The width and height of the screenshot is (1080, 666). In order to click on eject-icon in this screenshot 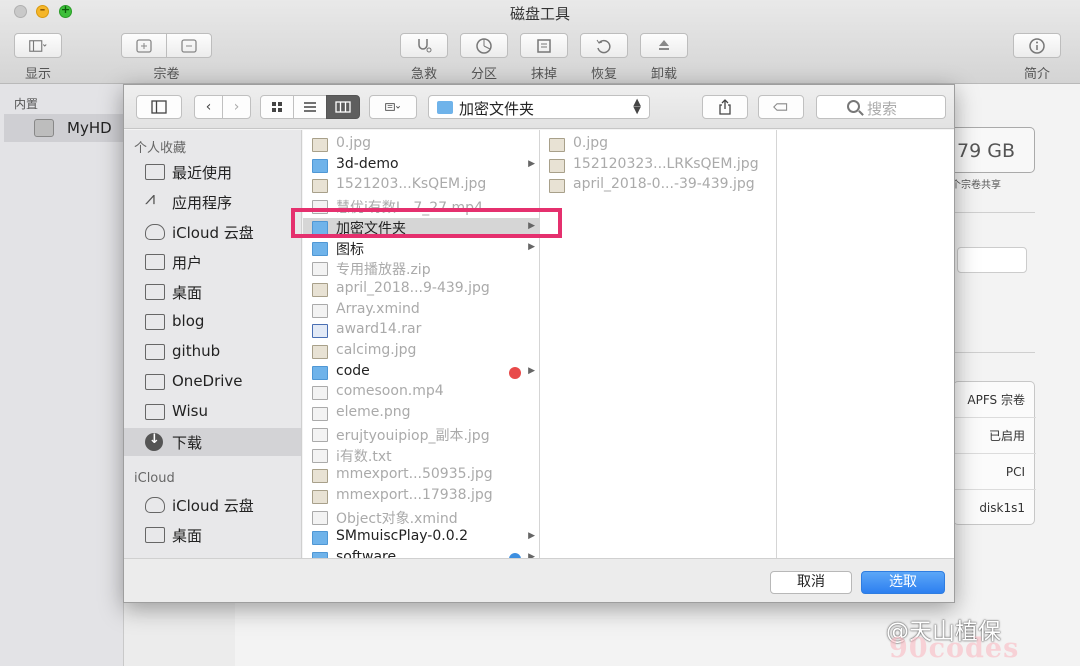, I will do `click(664, 44)`.